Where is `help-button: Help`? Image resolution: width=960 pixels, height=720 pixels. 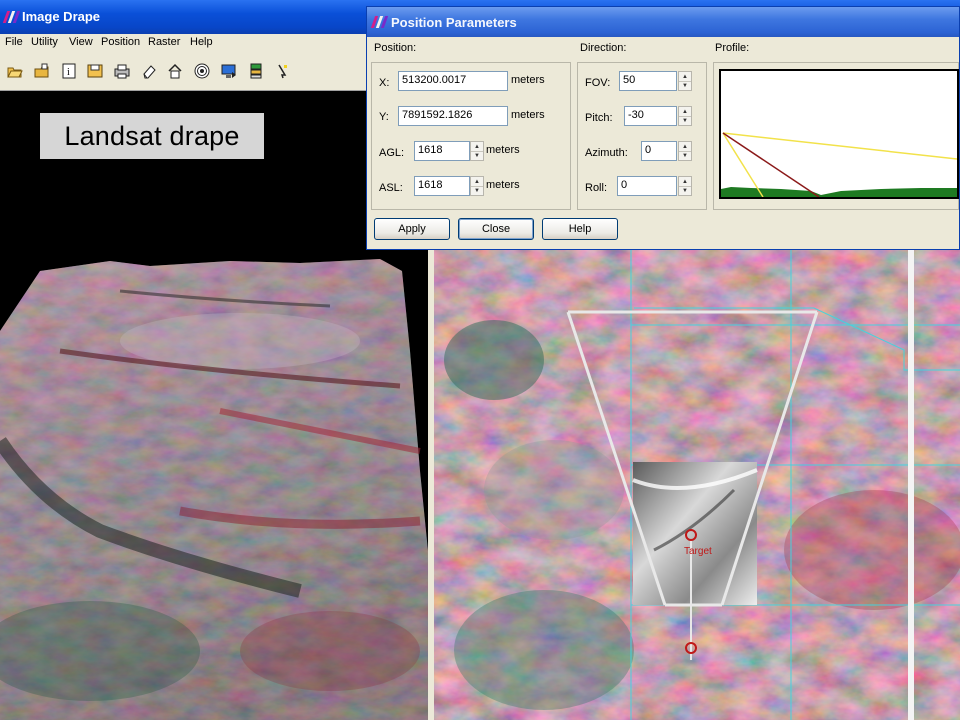 help-button: Help is located at coordinates (580, 229).